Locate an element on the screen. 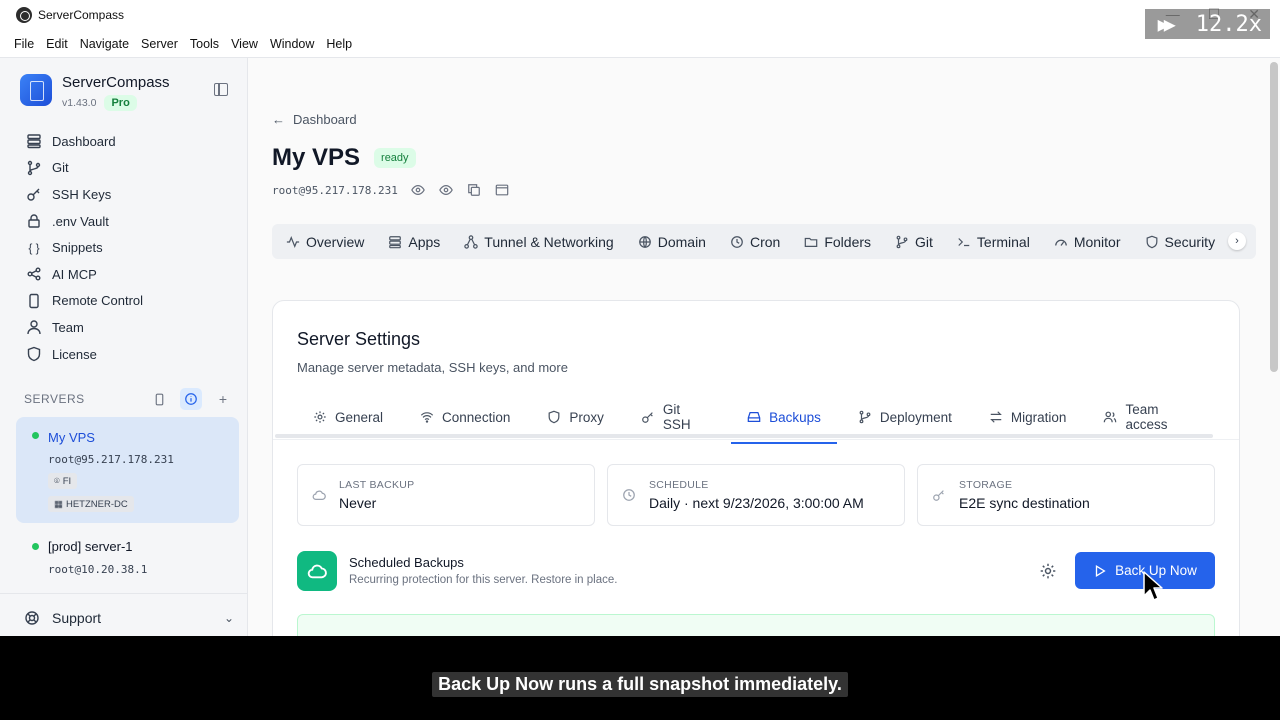  cloud-icon is located at coordinates (317, 571).